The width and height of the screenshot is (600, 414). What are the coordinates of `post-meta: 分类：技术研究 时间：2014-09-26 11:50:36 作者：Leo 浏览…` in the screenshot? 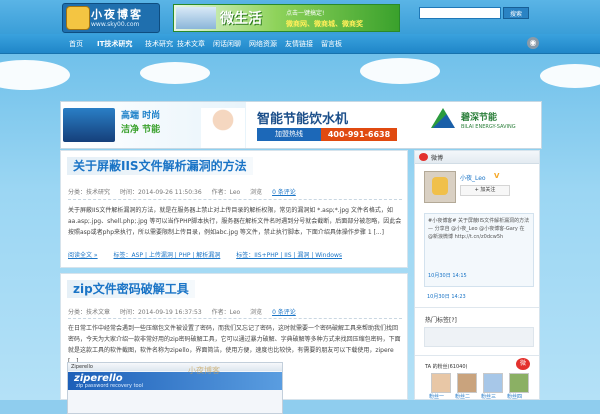 It's located at (182, 191).